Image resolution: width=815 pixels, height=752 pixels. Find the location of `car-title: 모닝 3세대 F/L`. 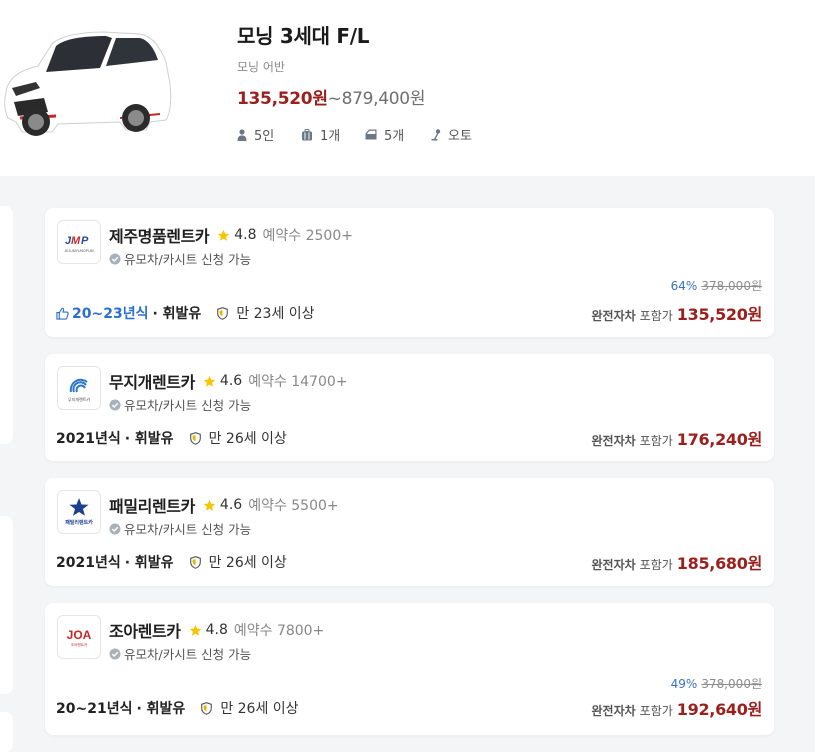

car-title: 모닝 3세대 F/L is located at coordinates (303, 36).